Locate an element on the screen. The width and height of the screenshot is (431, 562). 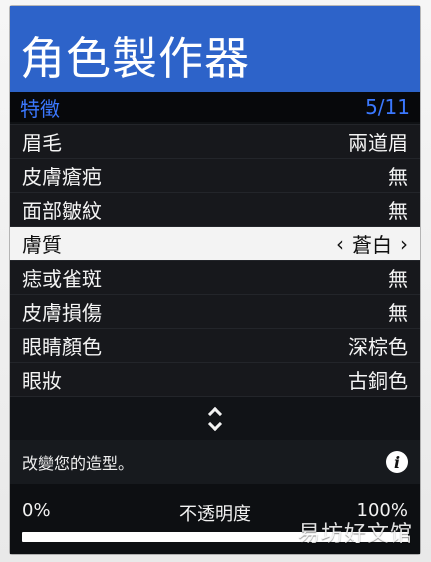
feature-row-skin-damage: 皮膚損傷 無 is located at coordinates (215, 311).